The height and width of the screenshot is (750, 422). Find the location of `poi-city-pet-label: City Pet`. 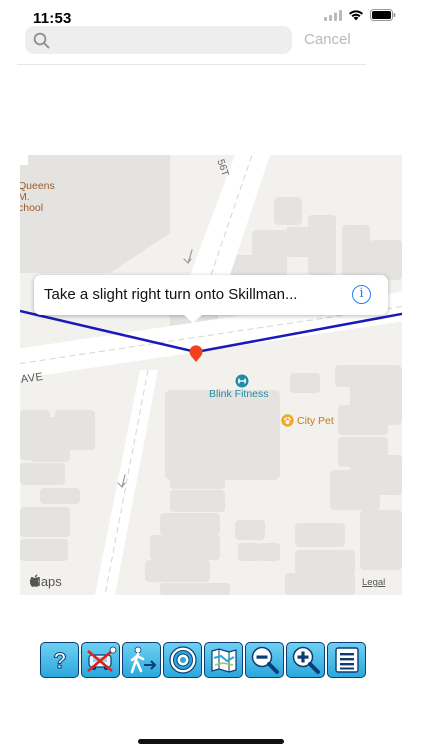

poi-city-pet-label: City Pet is located at coordinates (315, 421).